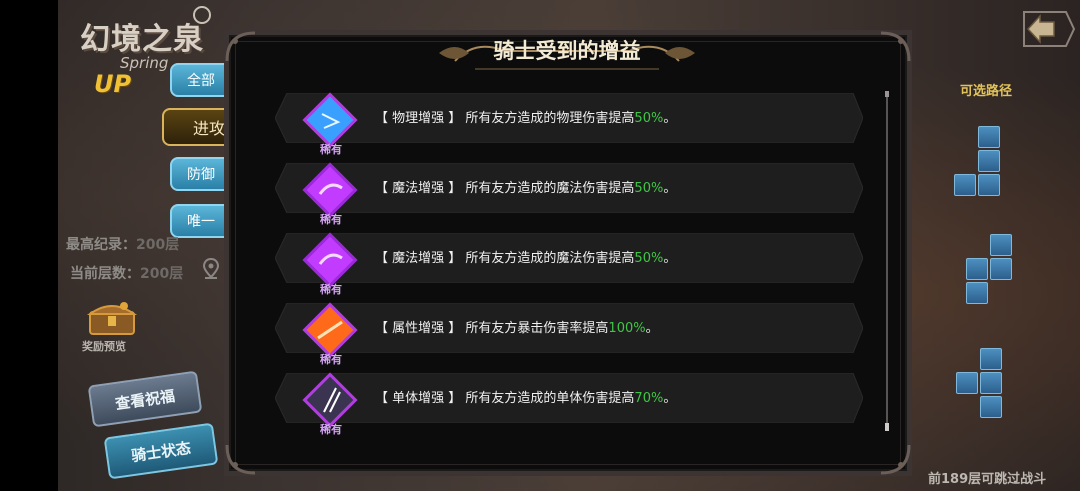 This screenshot has height=491, width=1080. What do you see at coordinates (211, 269) in the screenshot?
I see `location-pin-icon` at bounding box center [211, 269].